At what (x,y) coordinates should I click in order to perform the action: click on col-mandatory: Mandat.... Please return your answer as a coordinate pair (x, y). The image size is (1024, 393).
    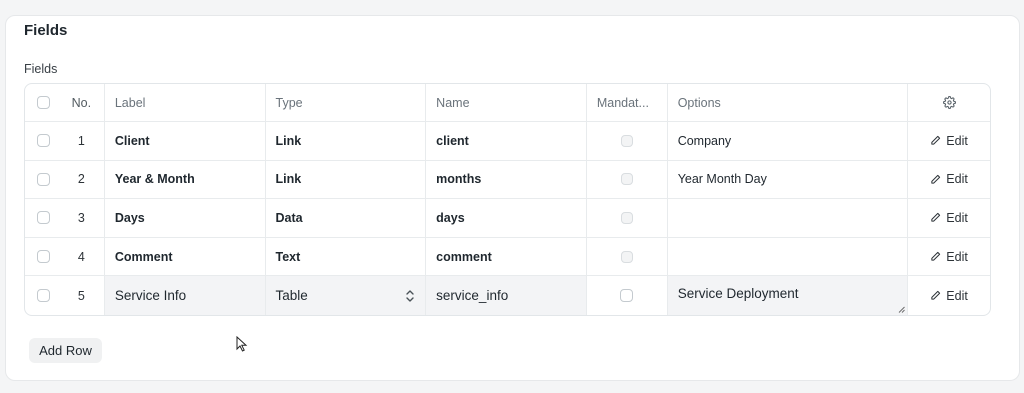
    Looking at the image, I should click on (627, 102).